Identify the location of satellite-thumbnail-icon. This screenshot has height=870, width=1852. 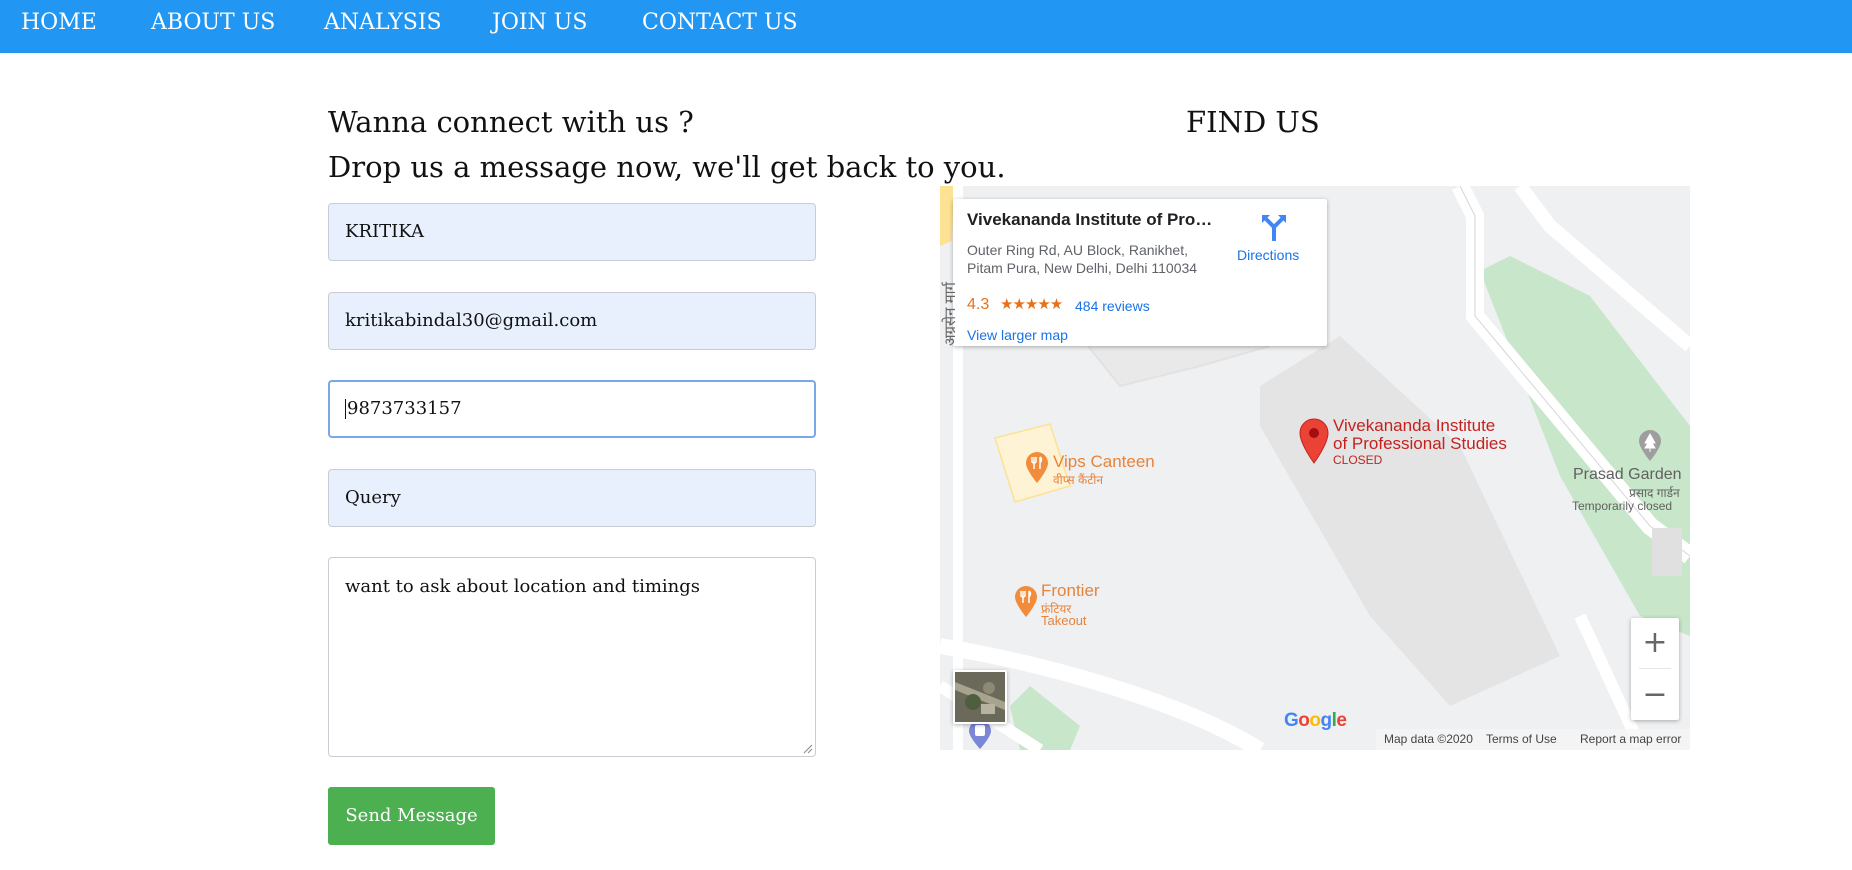
(980, 697).